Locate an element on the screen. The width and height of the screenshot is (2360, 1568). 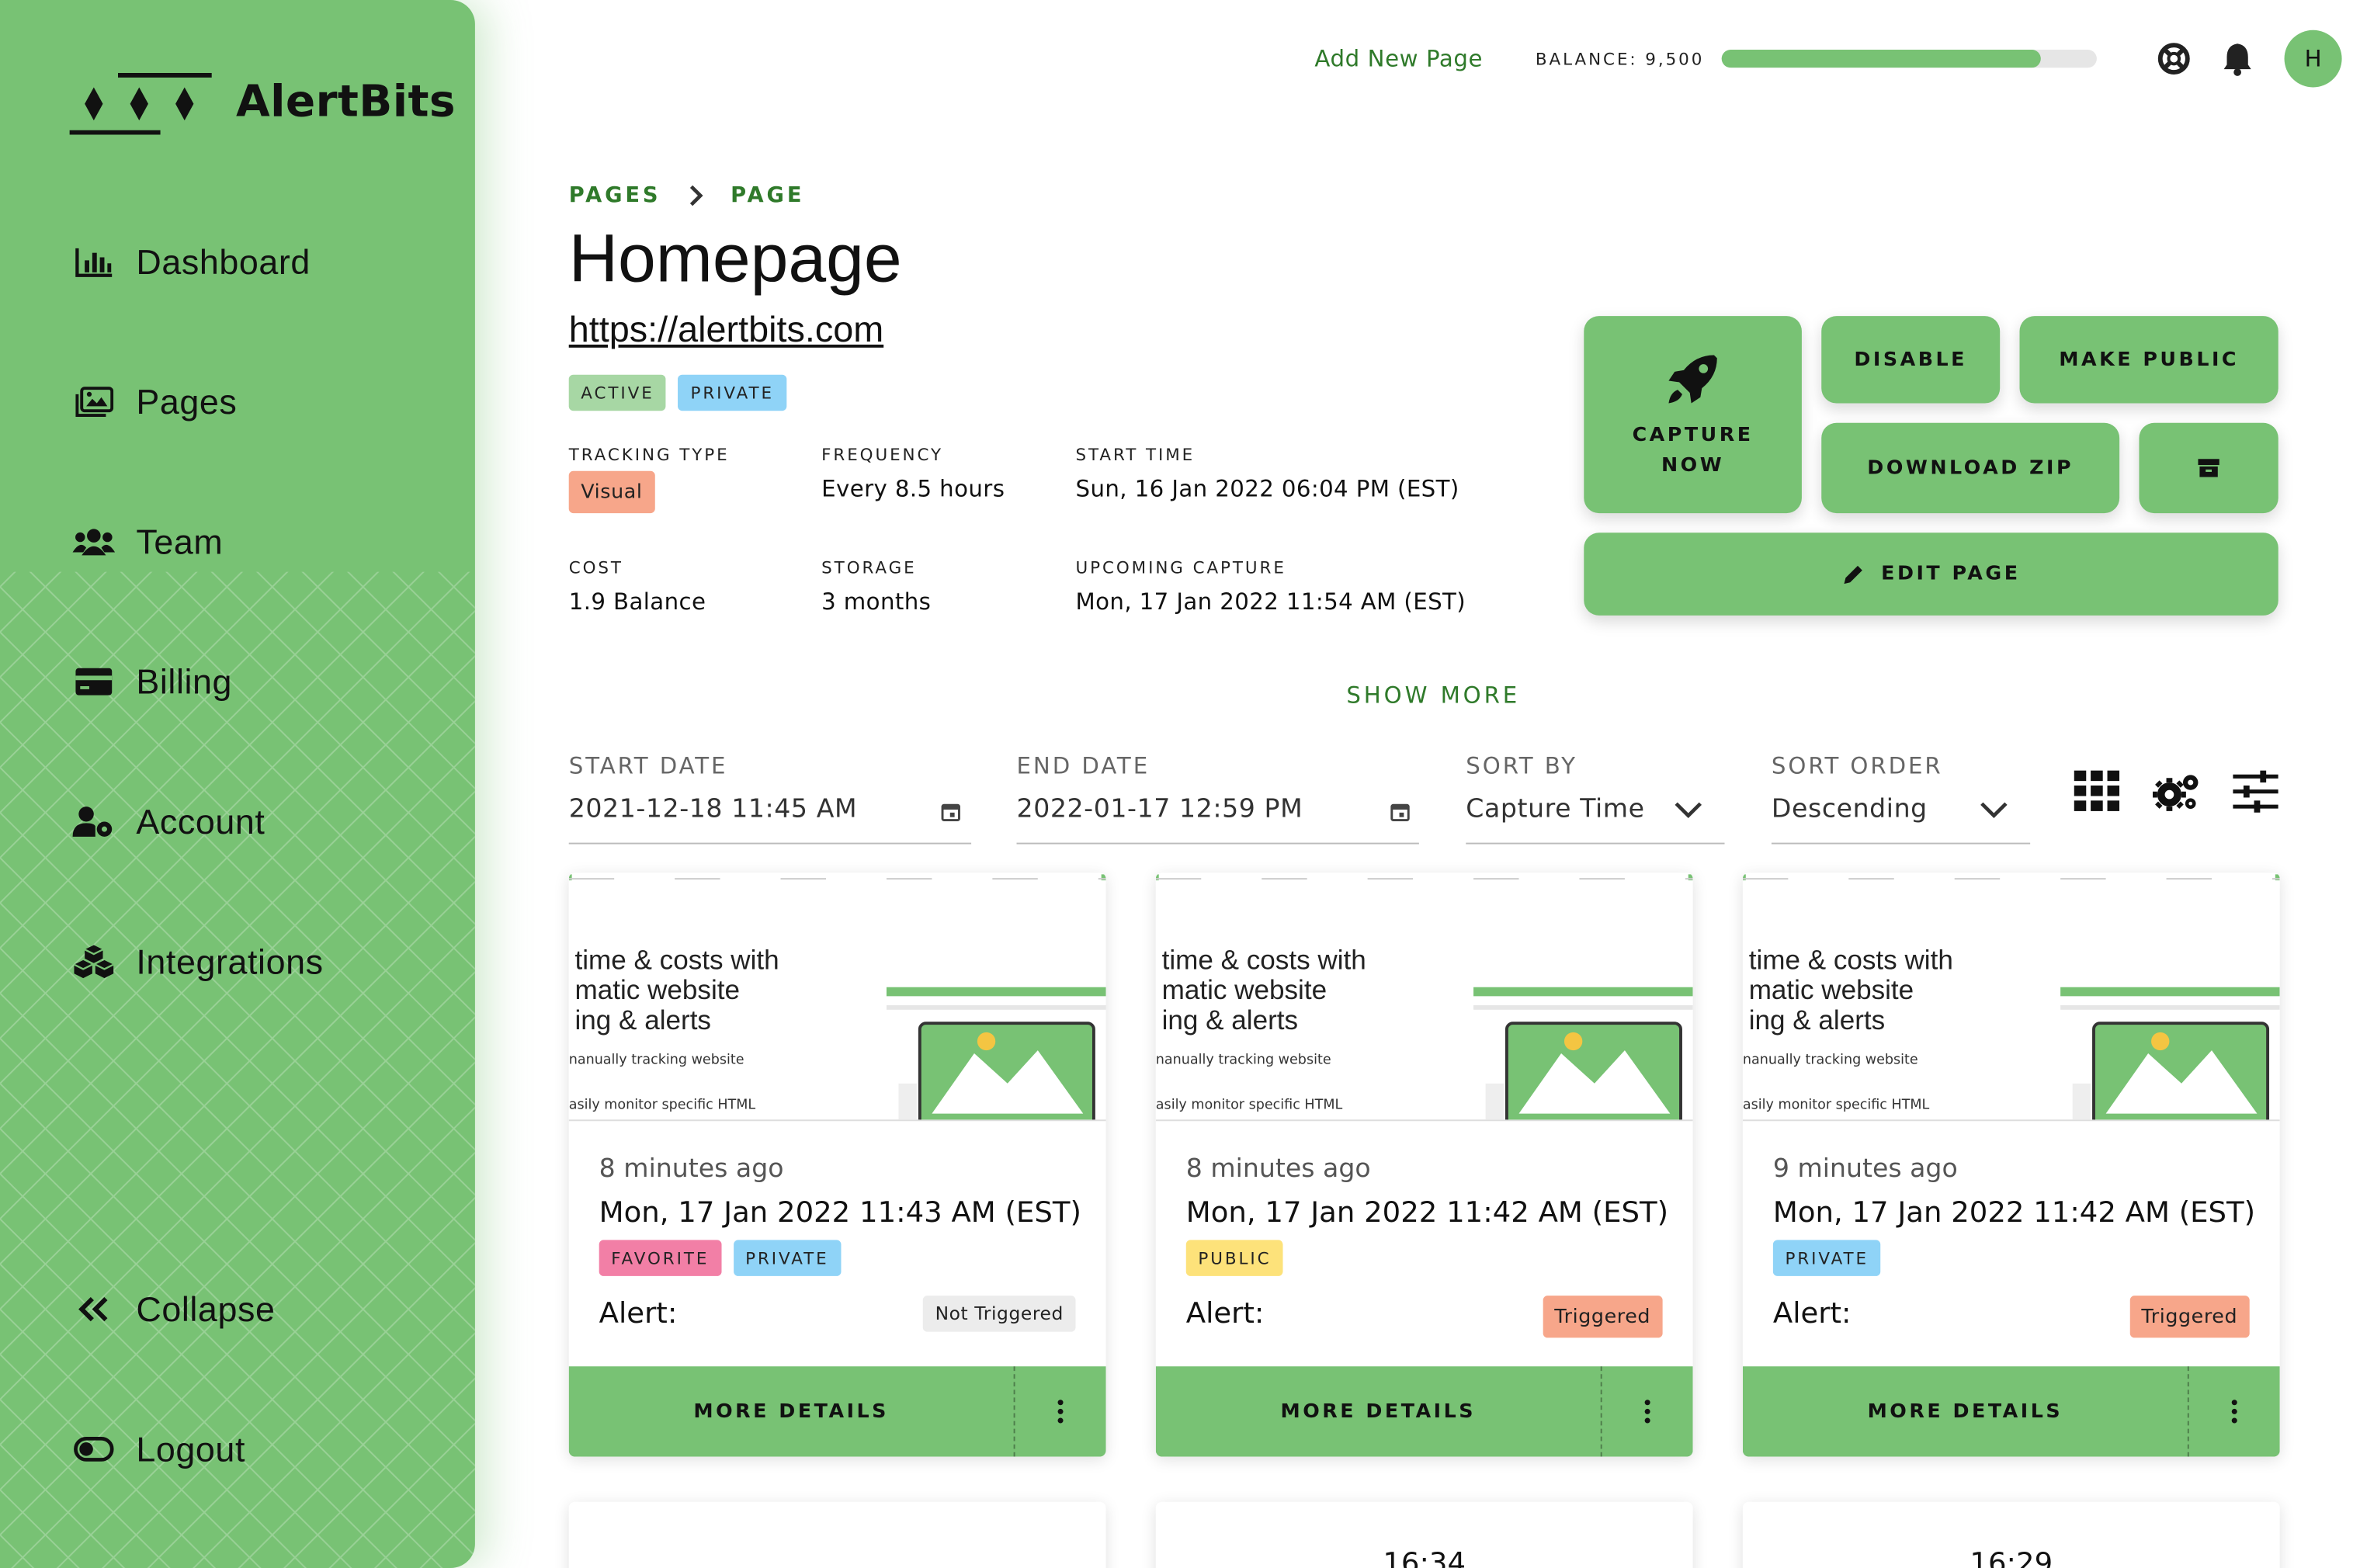
cubes-icon is located at coordinates (94, 962).